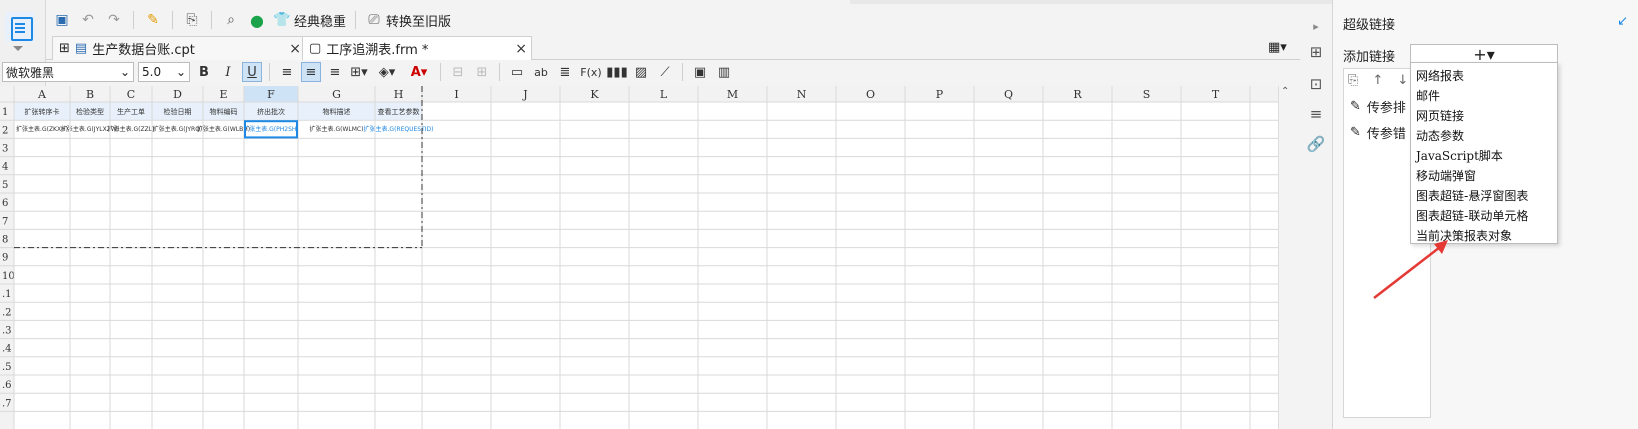 The image size is (1638, 429). I want to click on row-header: 6, so click(5, 203).